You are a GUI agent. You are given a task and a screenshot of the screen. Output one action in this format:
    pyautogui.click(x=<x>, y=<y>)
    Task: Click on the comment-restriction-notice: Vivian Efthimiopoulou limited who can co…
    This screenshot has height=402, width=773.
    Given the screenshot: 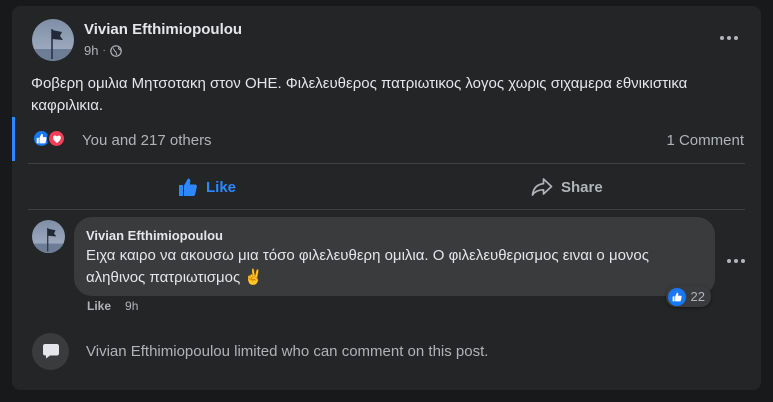 What is the action you would take?
    pyautogui.click(x=260, y=351)
    